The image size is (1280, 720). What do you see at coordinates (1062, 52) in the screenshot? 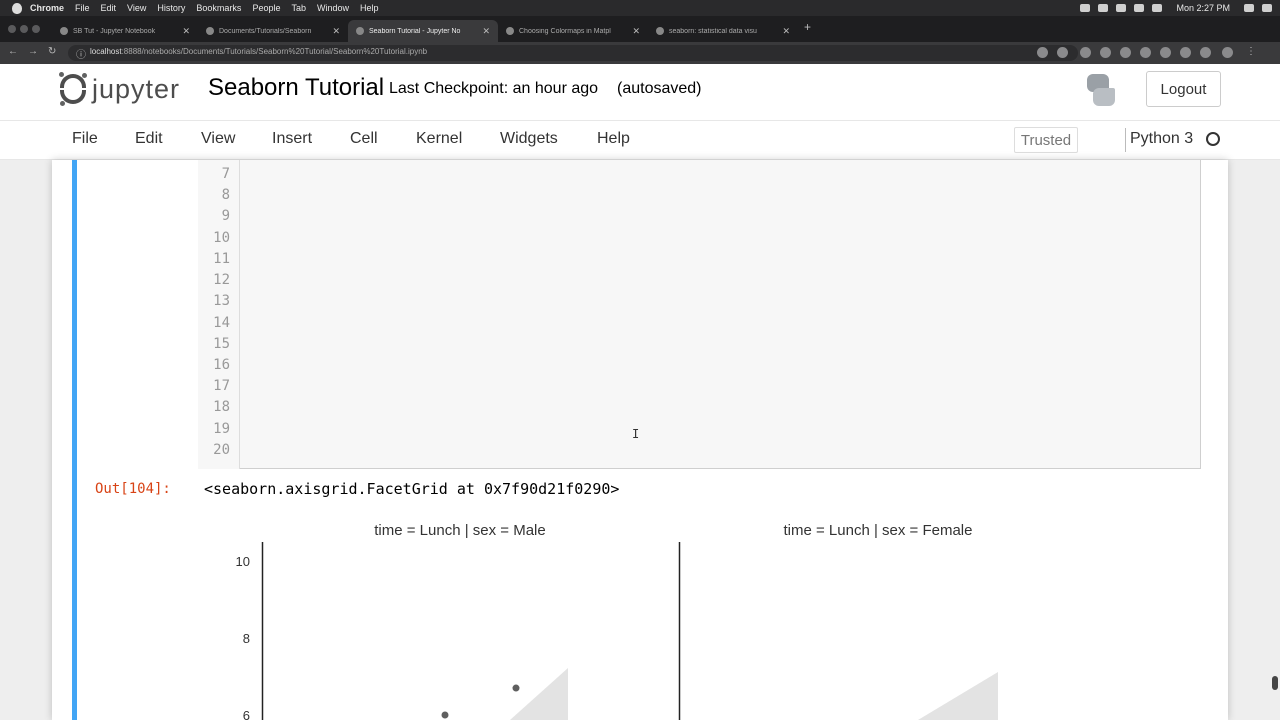
I see `star-icon` at bounding box center [1062, 52].